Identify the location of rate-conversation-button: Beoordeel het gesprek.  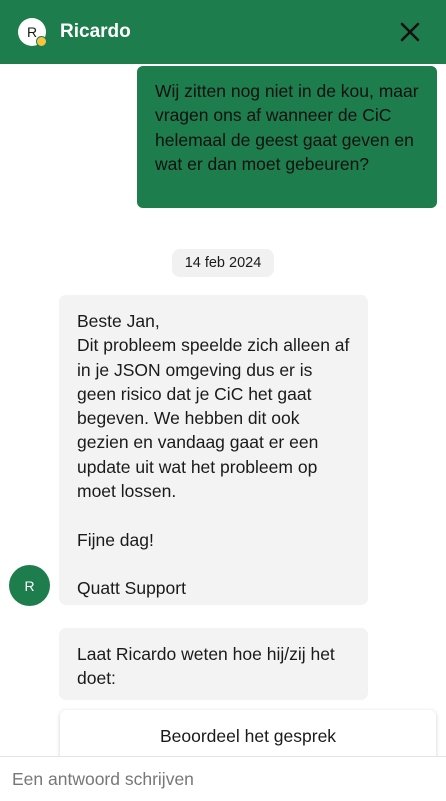
(248, 736).